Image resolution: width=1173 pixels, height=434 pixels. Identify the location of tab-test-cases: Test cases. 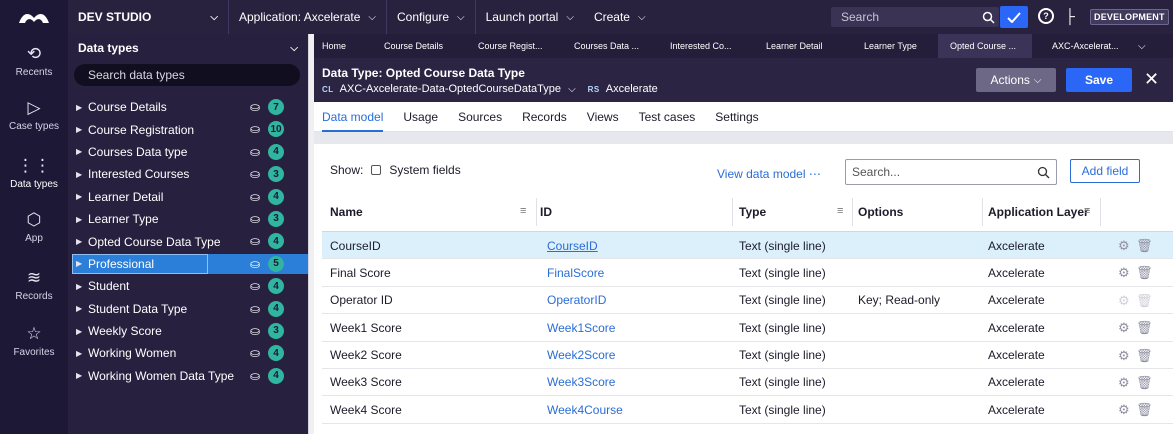
(667, 117).